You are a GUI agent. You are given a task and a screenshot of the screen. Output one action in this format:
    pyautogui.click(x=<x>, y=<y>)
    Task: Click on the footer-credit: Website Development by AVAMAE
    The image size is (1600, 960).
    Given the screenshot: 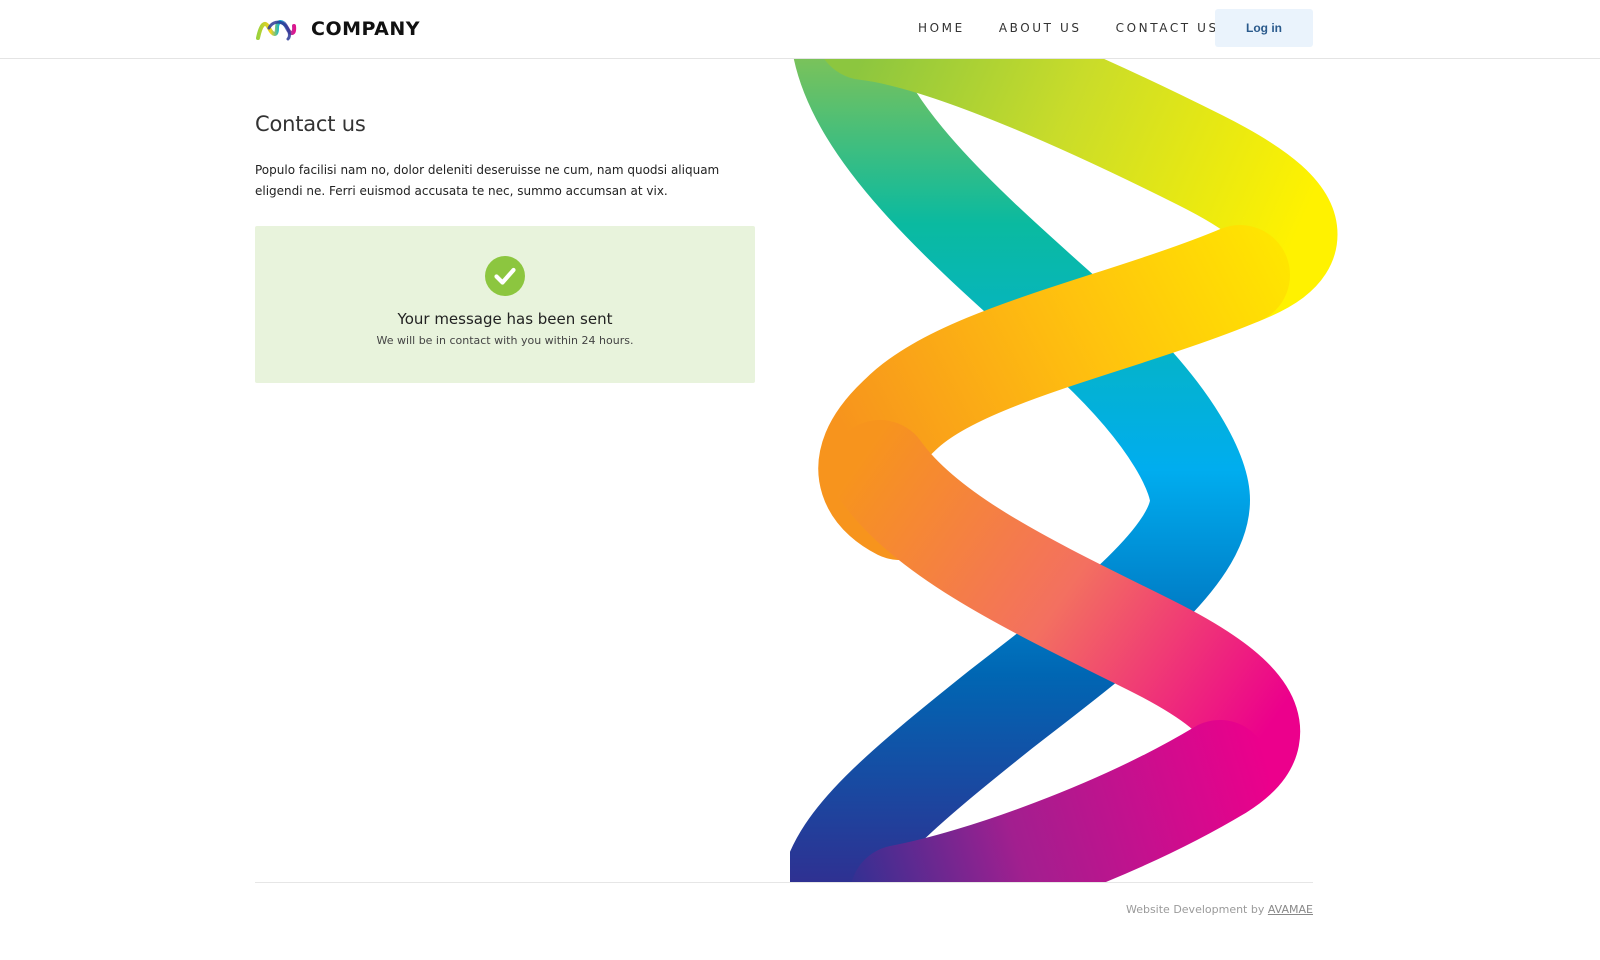 What is the action you would take?
    pyautogui.click(x=1219, y=909)
    